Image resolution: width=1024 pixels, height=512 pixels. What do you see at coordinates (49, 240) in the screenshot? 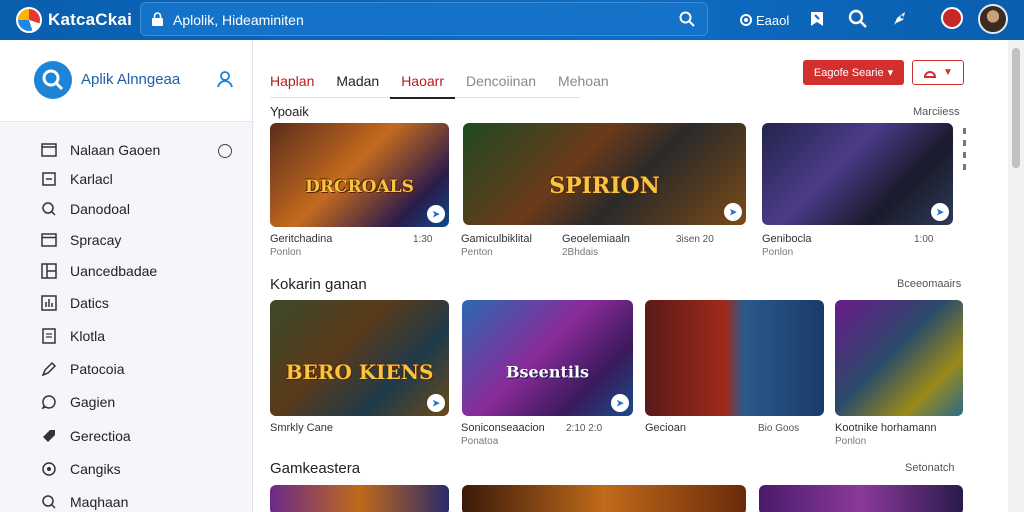
I see `window-icon` at bounding box center [49, 240].